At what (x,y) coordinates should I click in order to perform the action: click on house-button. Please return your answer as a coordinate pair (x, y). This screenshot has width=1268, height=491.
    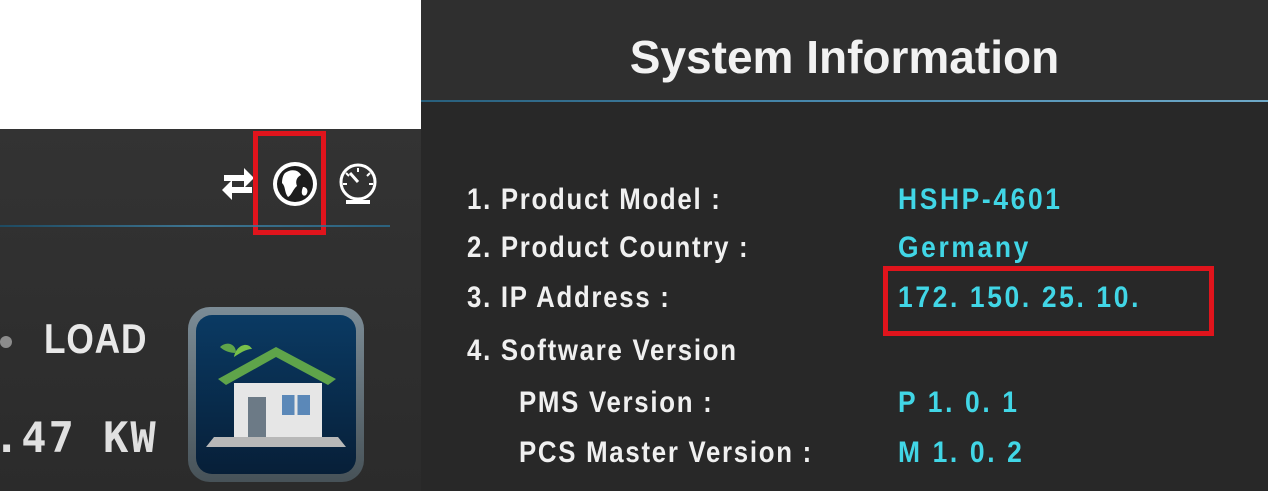
    Looking at the image, I should click on (276, 394).